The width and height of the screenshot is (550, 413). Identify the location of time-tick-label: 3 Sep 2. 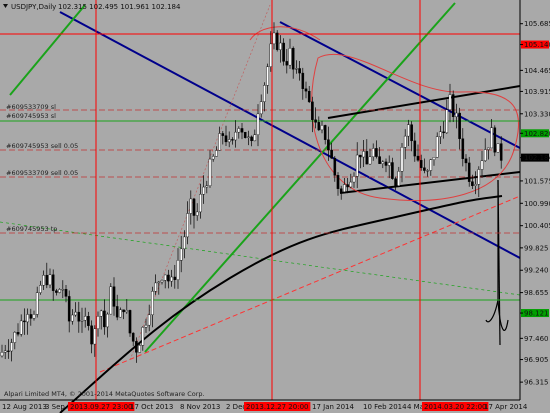
(58, 407).